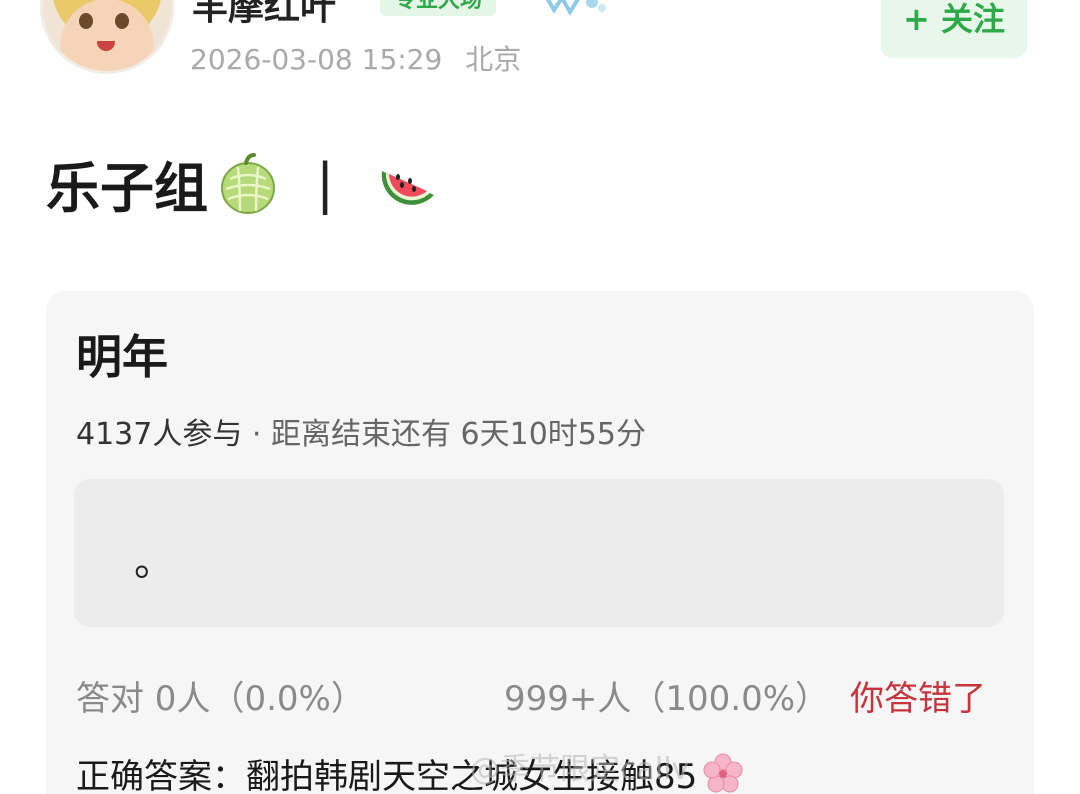  Describe the element at coordinates (493, 59) in the screenshot. I see `post-location: 北京` at that location.